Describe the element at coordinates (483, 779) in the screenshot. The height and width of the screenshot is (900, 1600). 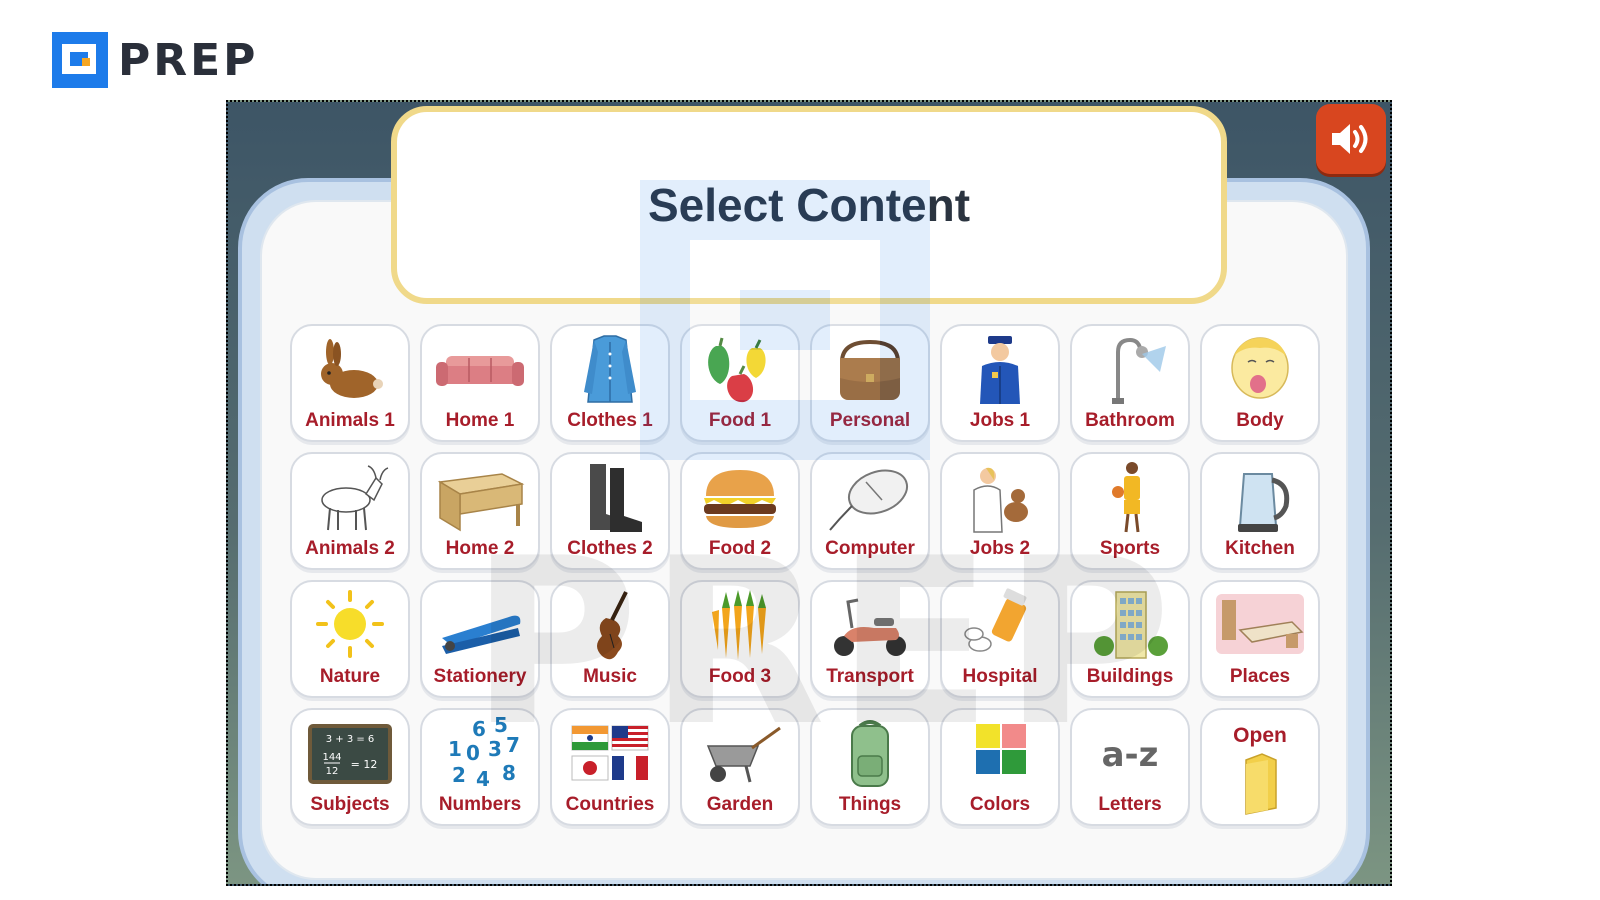
I see `digit: 4` at that location.